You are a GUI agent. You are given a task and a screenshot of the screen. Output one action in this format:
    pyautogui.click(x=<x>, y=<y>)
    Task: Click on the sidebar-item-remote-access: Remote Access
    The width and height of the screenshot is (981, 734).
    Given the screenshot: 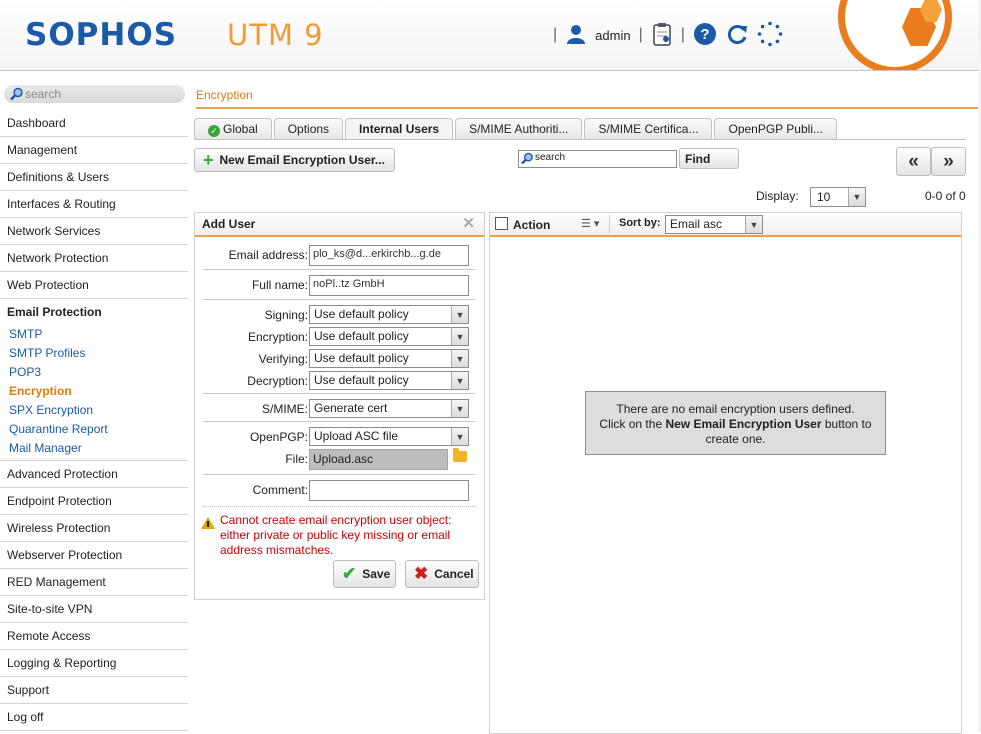 What is the action you would take?
    pyautogui.click(x=94, y=636)
    